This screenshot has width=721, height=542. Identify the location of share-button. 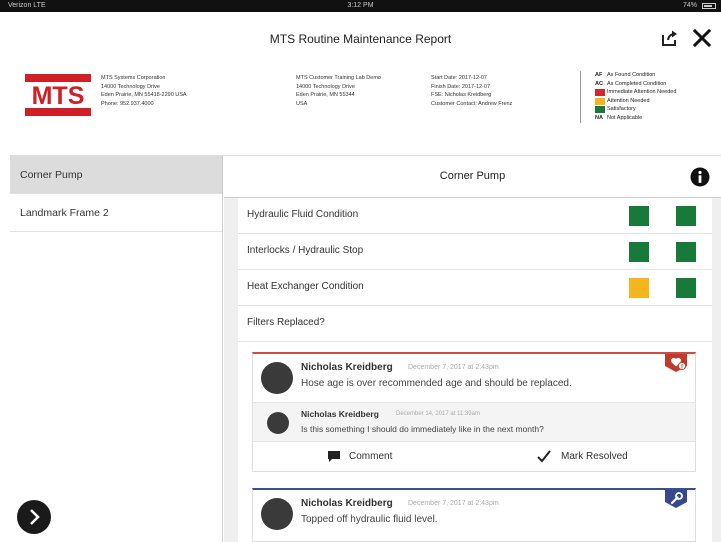
(670, 38).